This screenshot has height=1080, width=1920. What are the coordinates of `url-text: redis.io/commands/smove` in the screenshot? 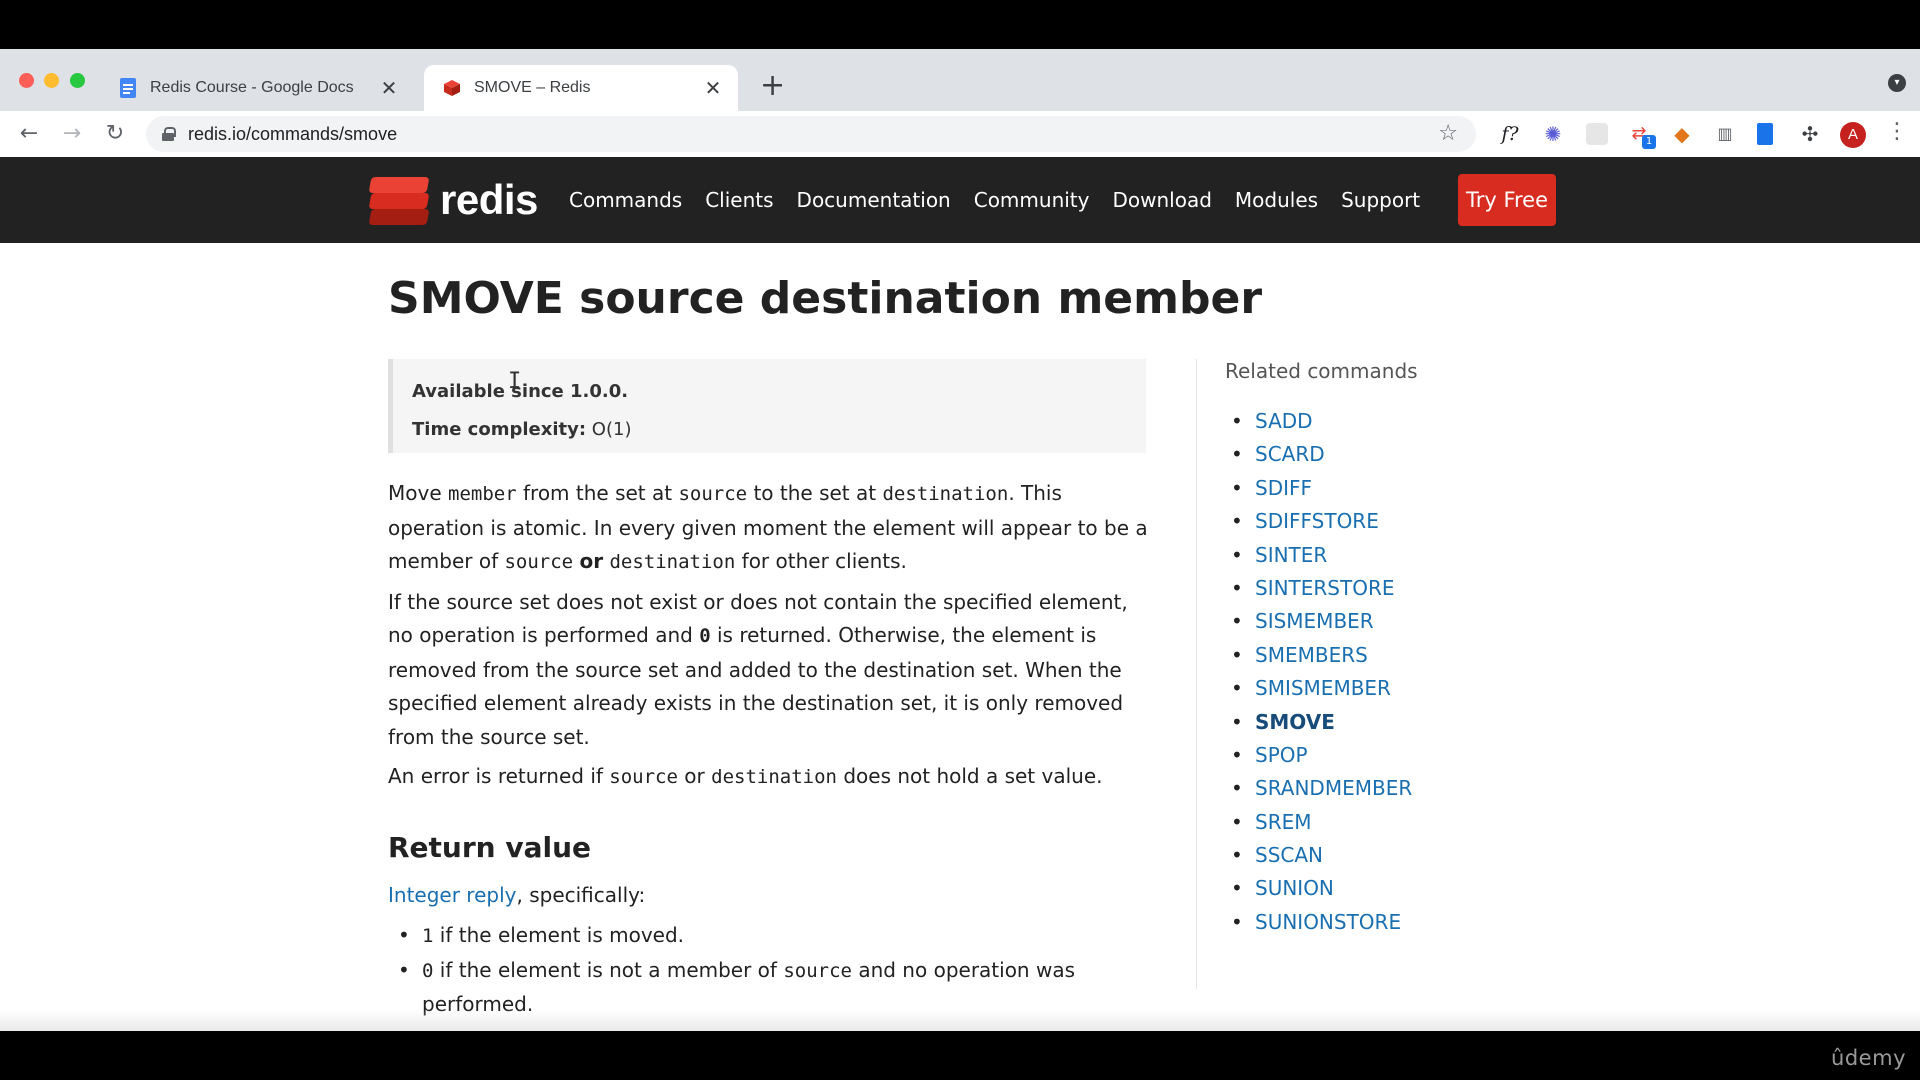 It's located at (292, 134).